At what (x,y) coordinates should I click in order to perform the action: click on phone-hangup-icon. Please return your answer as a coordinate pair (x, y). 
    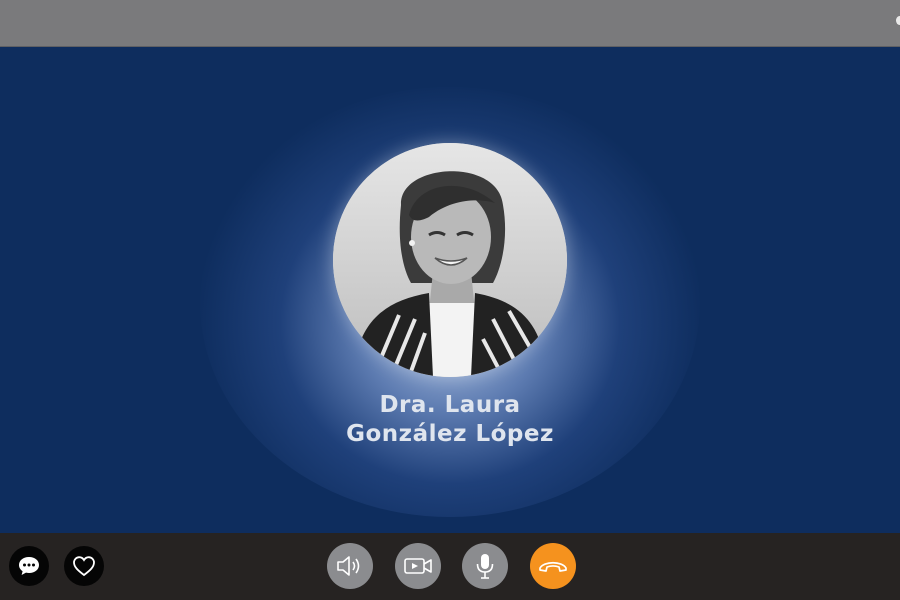
    Looking at the image, I should click on (553, 566).